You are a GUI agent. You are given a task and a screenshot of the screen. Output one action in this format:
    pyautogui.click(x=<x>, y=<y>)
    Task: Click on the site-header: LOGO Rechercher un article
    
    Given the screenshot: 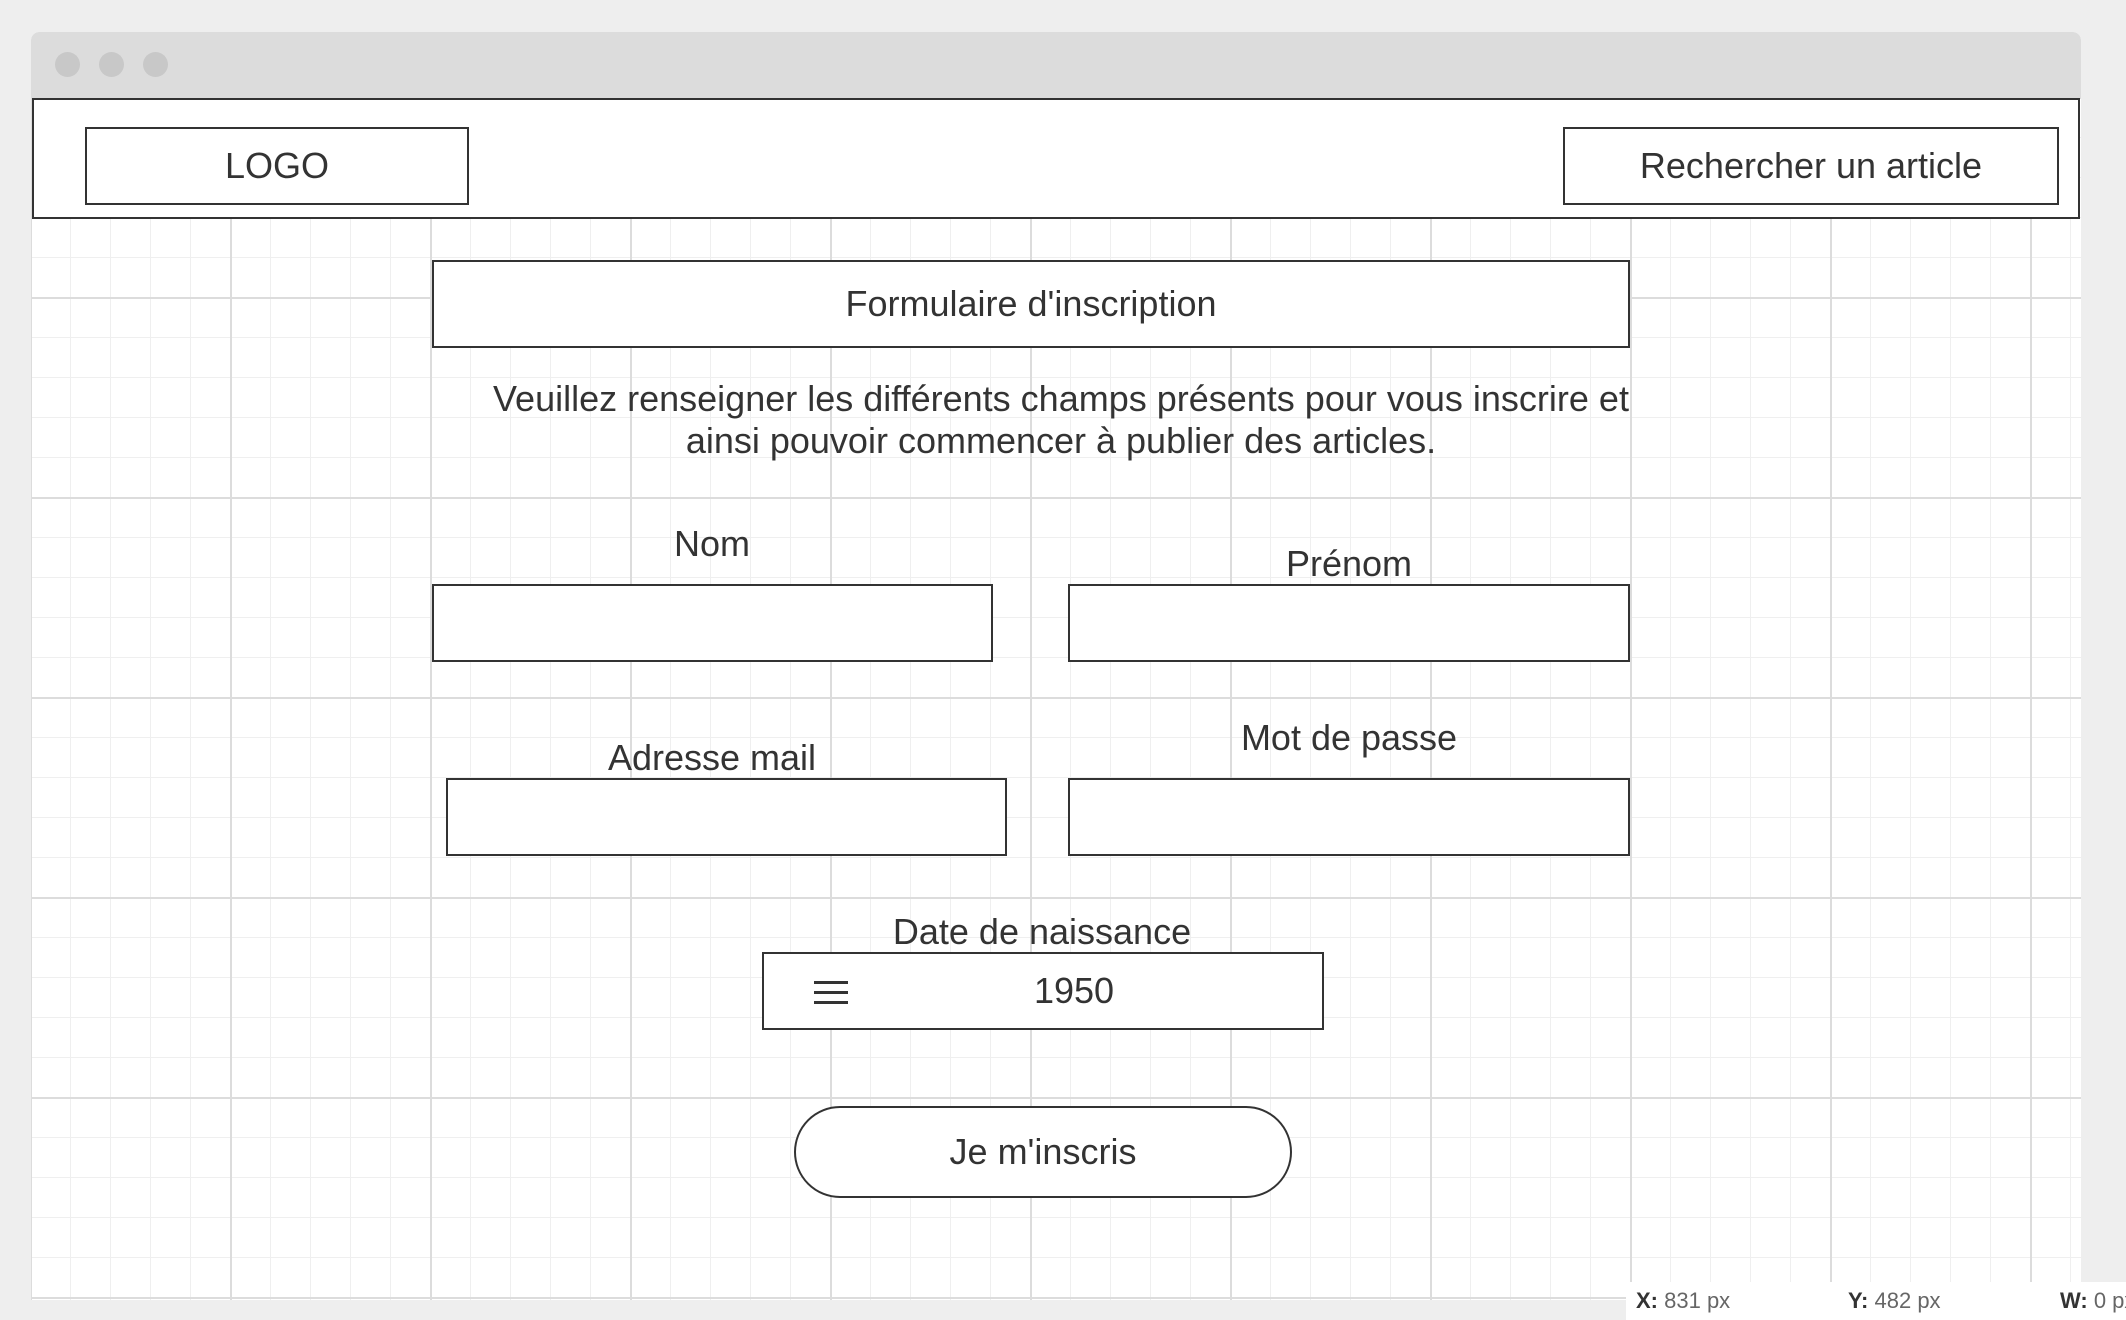 What is the action you would take?
    pyautogui.click(x=1056, y=158)
    